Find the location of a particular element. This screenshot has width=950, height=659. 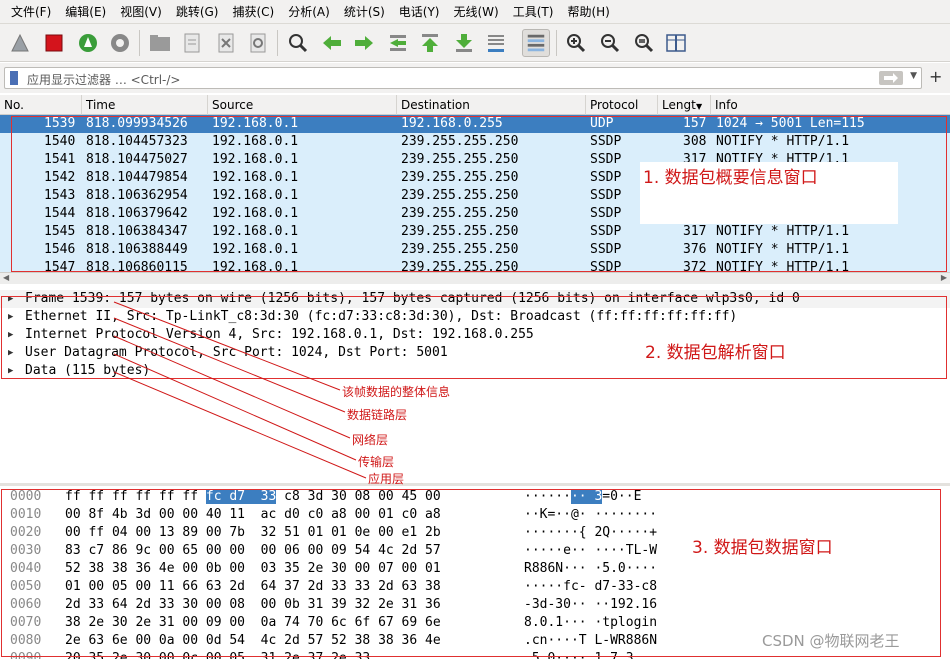

annot-network: 网络层 is located at coordinates (370, 440).